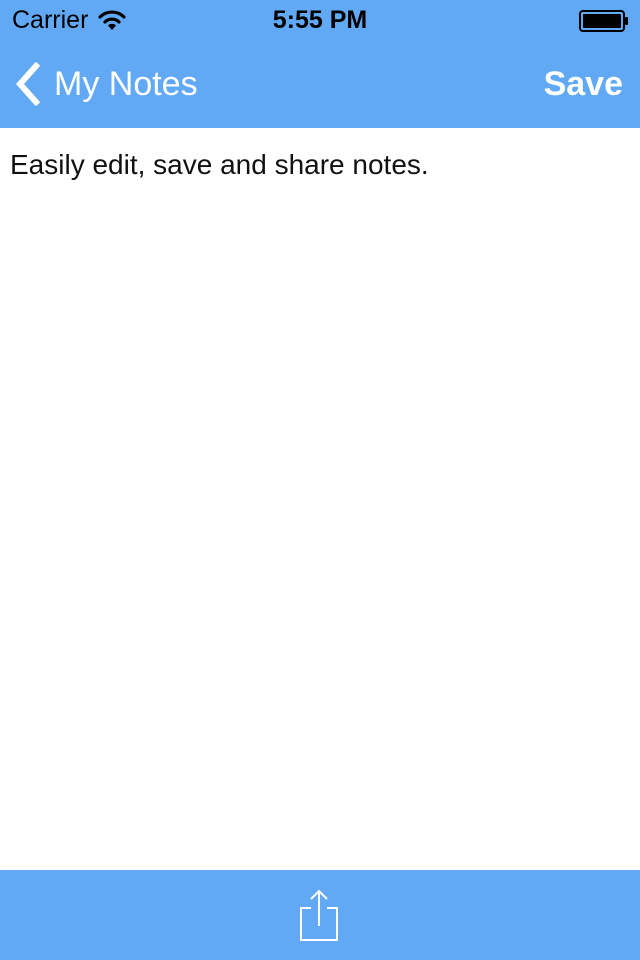 This screenshot has height=960, width=640. I want to click on share-button, so click(319, 916).